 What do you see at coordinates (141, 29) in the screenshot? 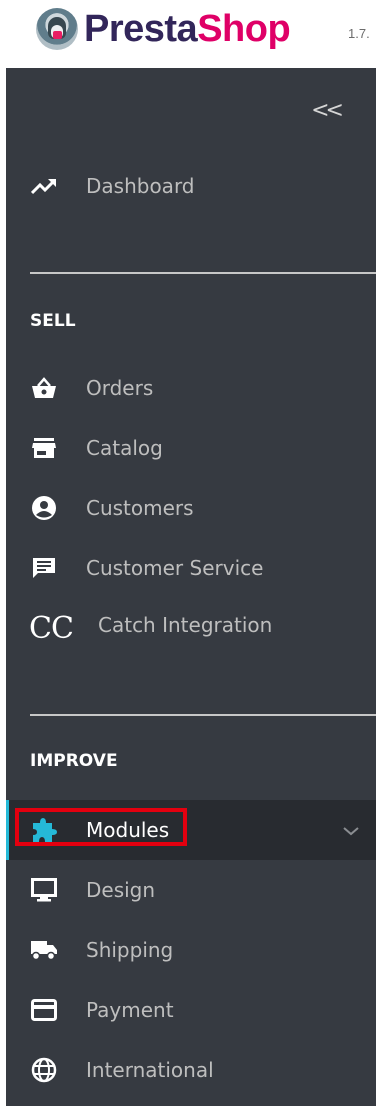
I see `brand-part1: Presta` at bounding box center [141, 29].